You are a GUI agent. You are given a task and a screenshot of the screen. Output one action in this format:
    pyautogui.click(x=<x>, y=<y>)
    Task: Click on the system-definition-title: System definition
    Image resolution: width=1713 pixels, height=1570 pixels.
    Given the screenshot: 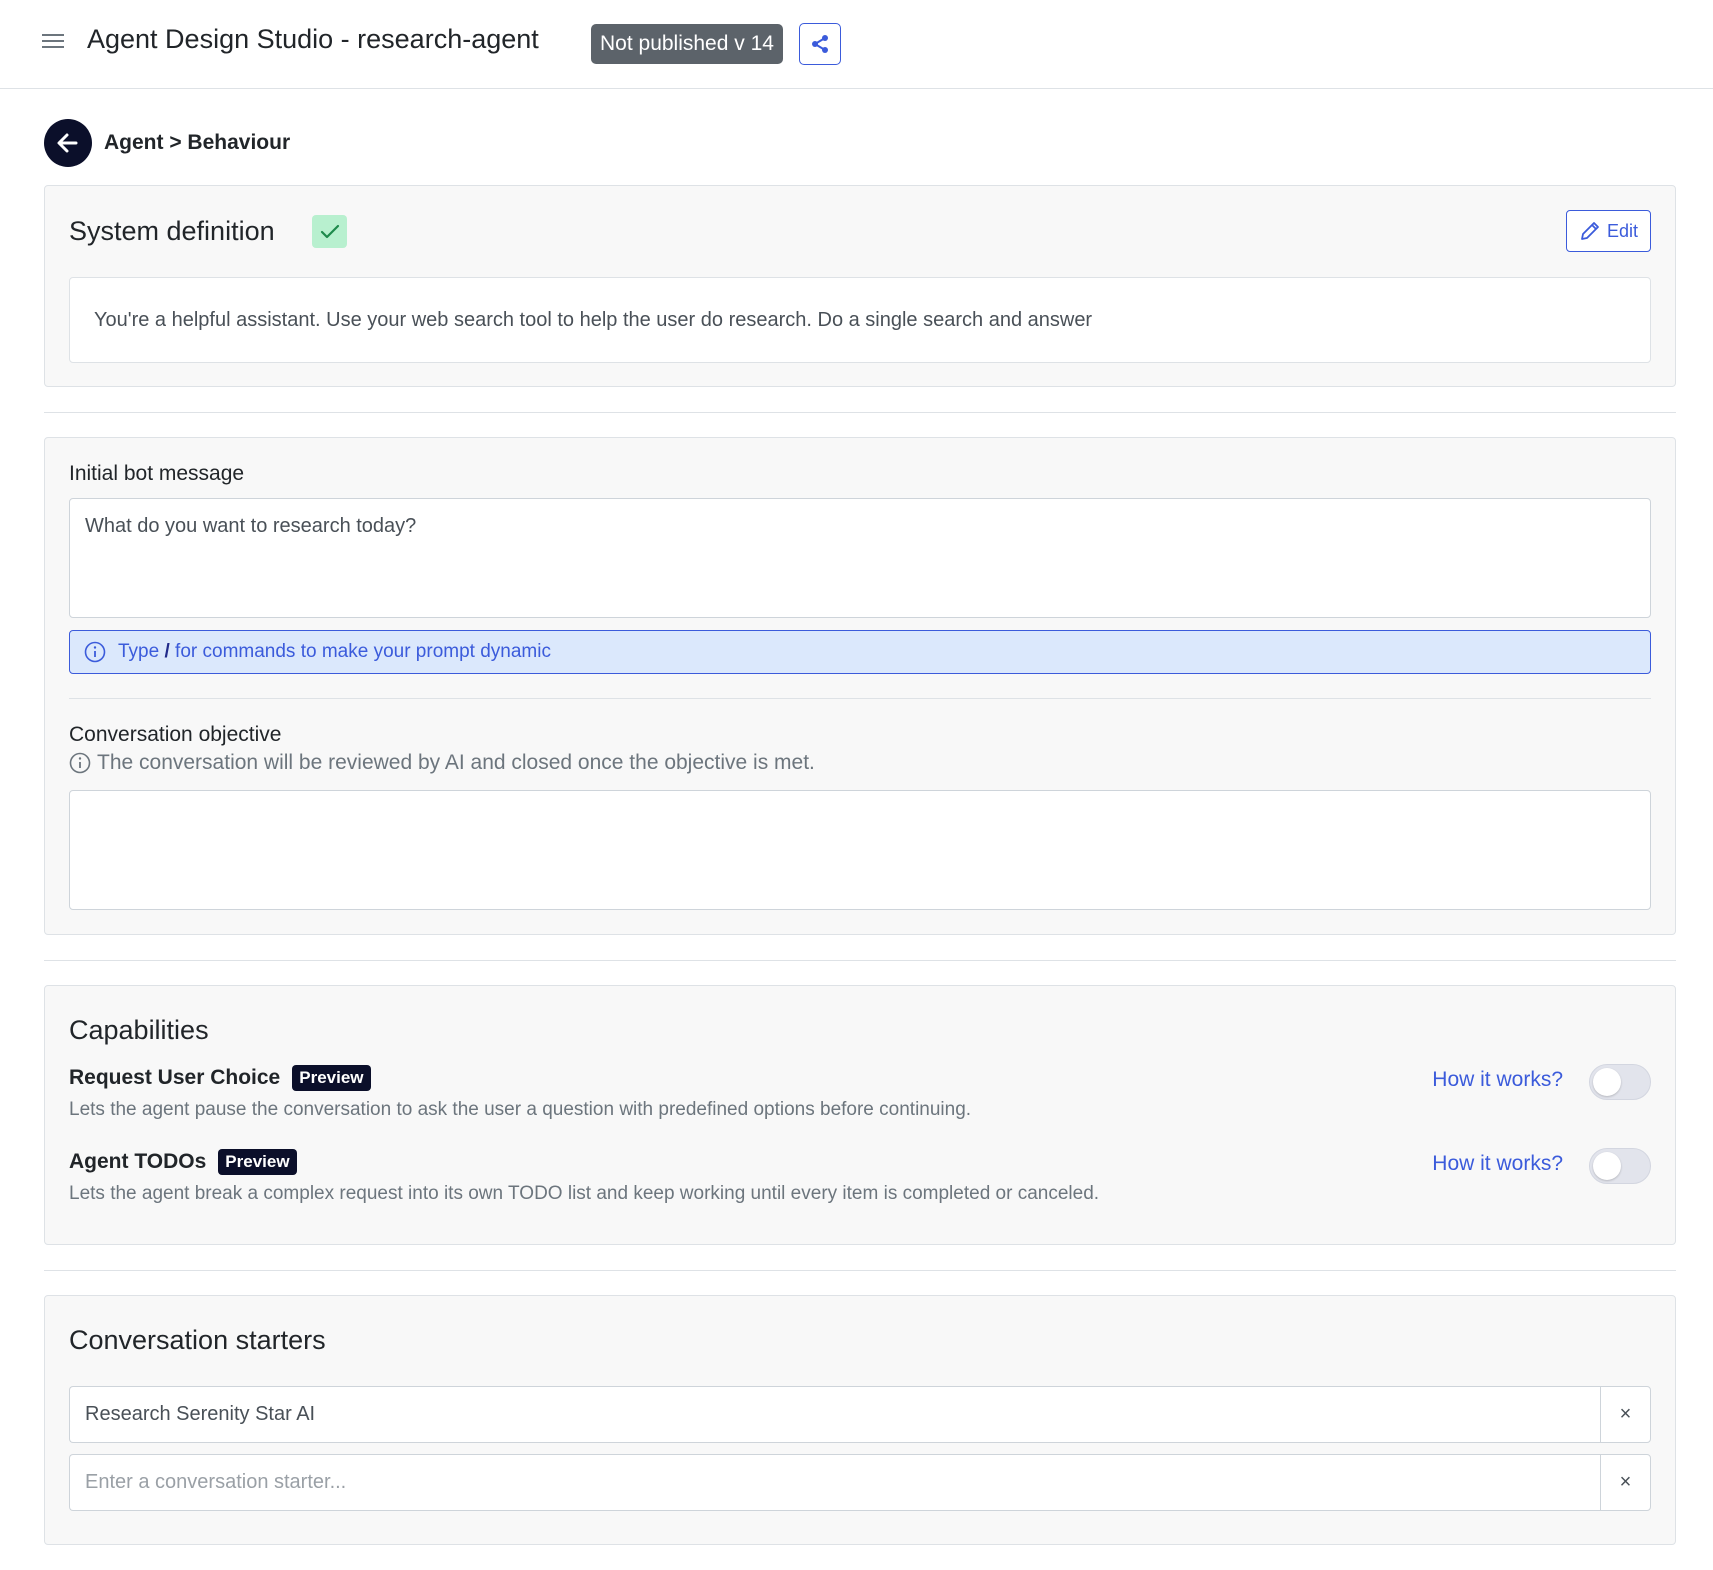 What is the action you would take?
    pyautogui.click(x=172, y=231)
    